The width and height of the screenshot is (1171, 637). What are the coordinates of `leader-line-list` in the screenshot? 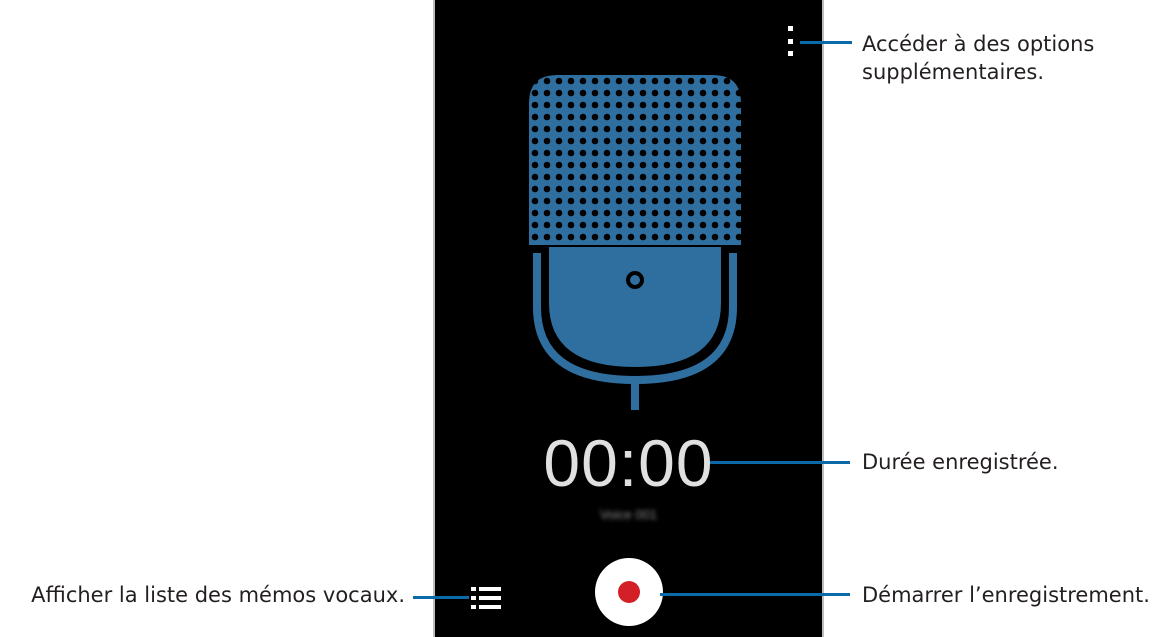 It's located at (441, 597).